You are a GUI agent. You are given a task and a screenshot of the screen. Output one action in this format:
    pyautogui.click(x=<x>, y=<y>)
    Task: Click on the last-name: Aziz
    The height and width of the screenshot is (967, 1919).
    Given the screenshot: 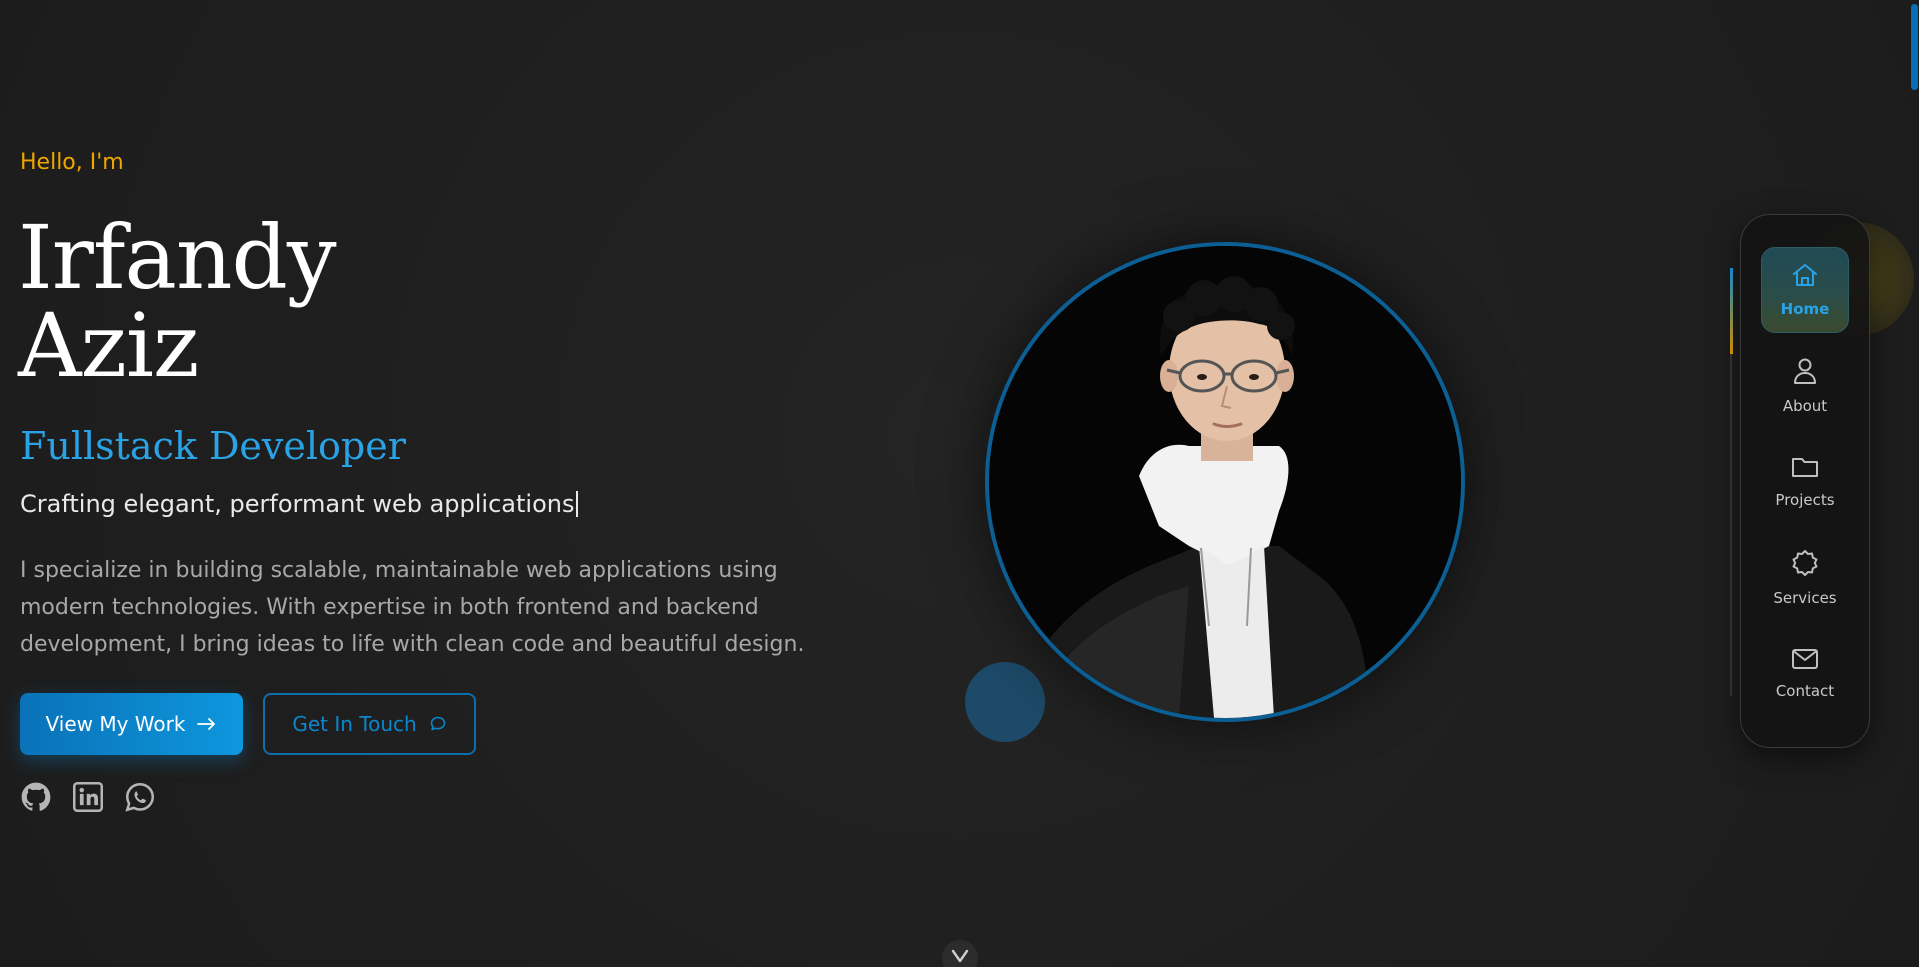 What is the action you would take?
    pyautogui.click(x=108, y=345)
    